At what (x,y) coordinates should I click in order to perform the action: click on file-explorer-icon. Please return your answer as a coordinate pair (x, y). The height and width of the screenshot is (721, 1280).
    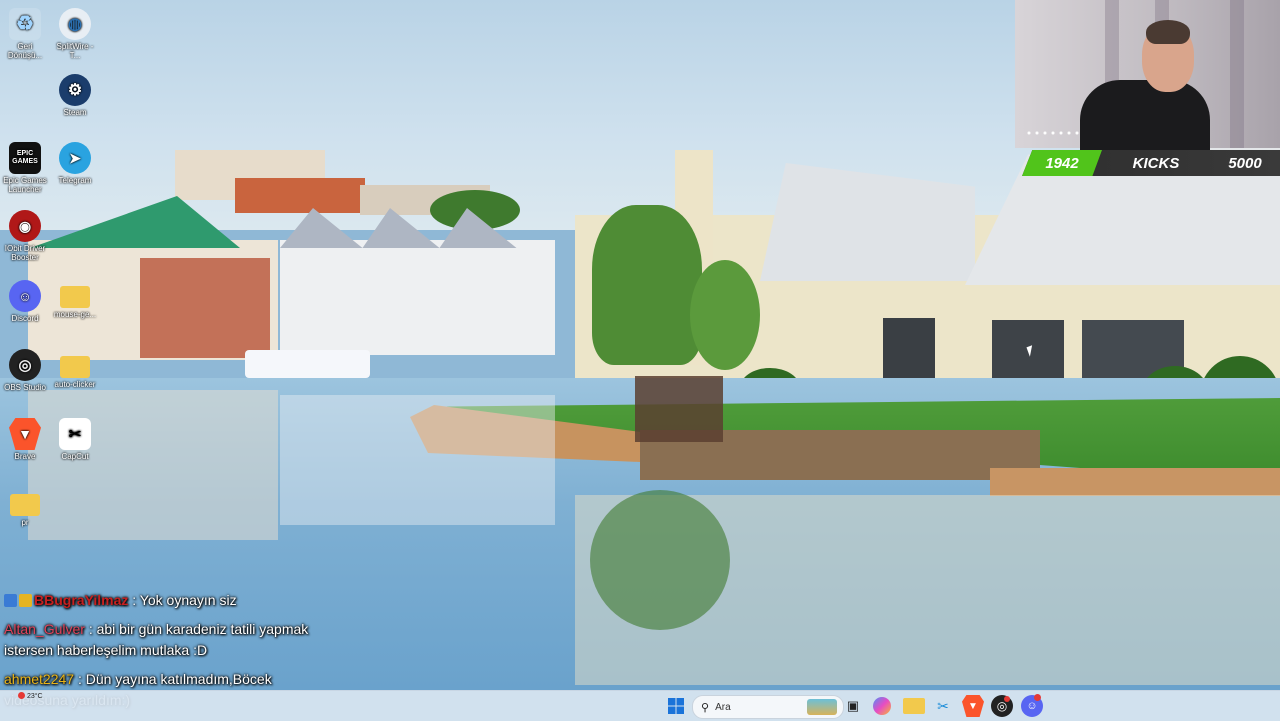
    Looking at the image, I should click on (914, 706).